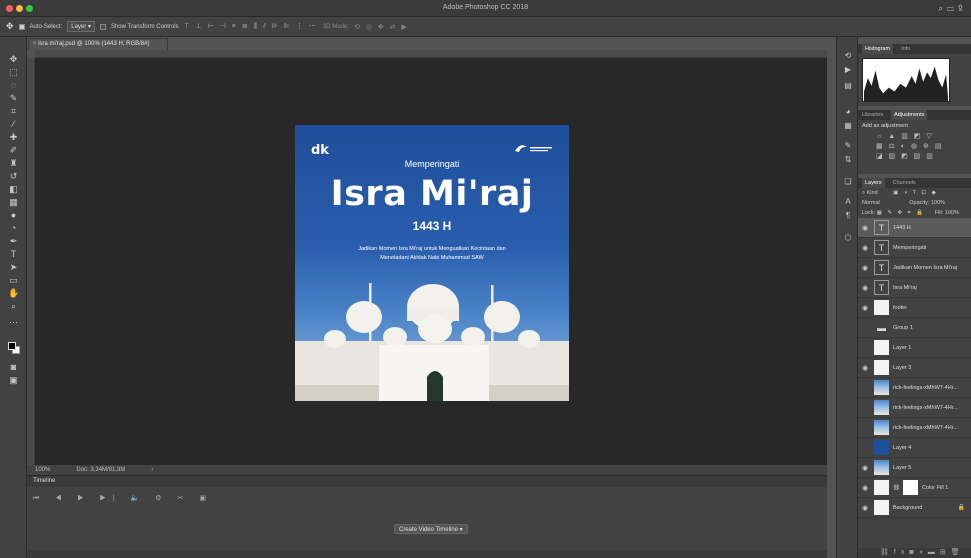  Describe the element at coordinates (901, 213) in the screenshot. I see `lock-icons: ▦ ✎ ✥ ⌗ 🔒` at that location.